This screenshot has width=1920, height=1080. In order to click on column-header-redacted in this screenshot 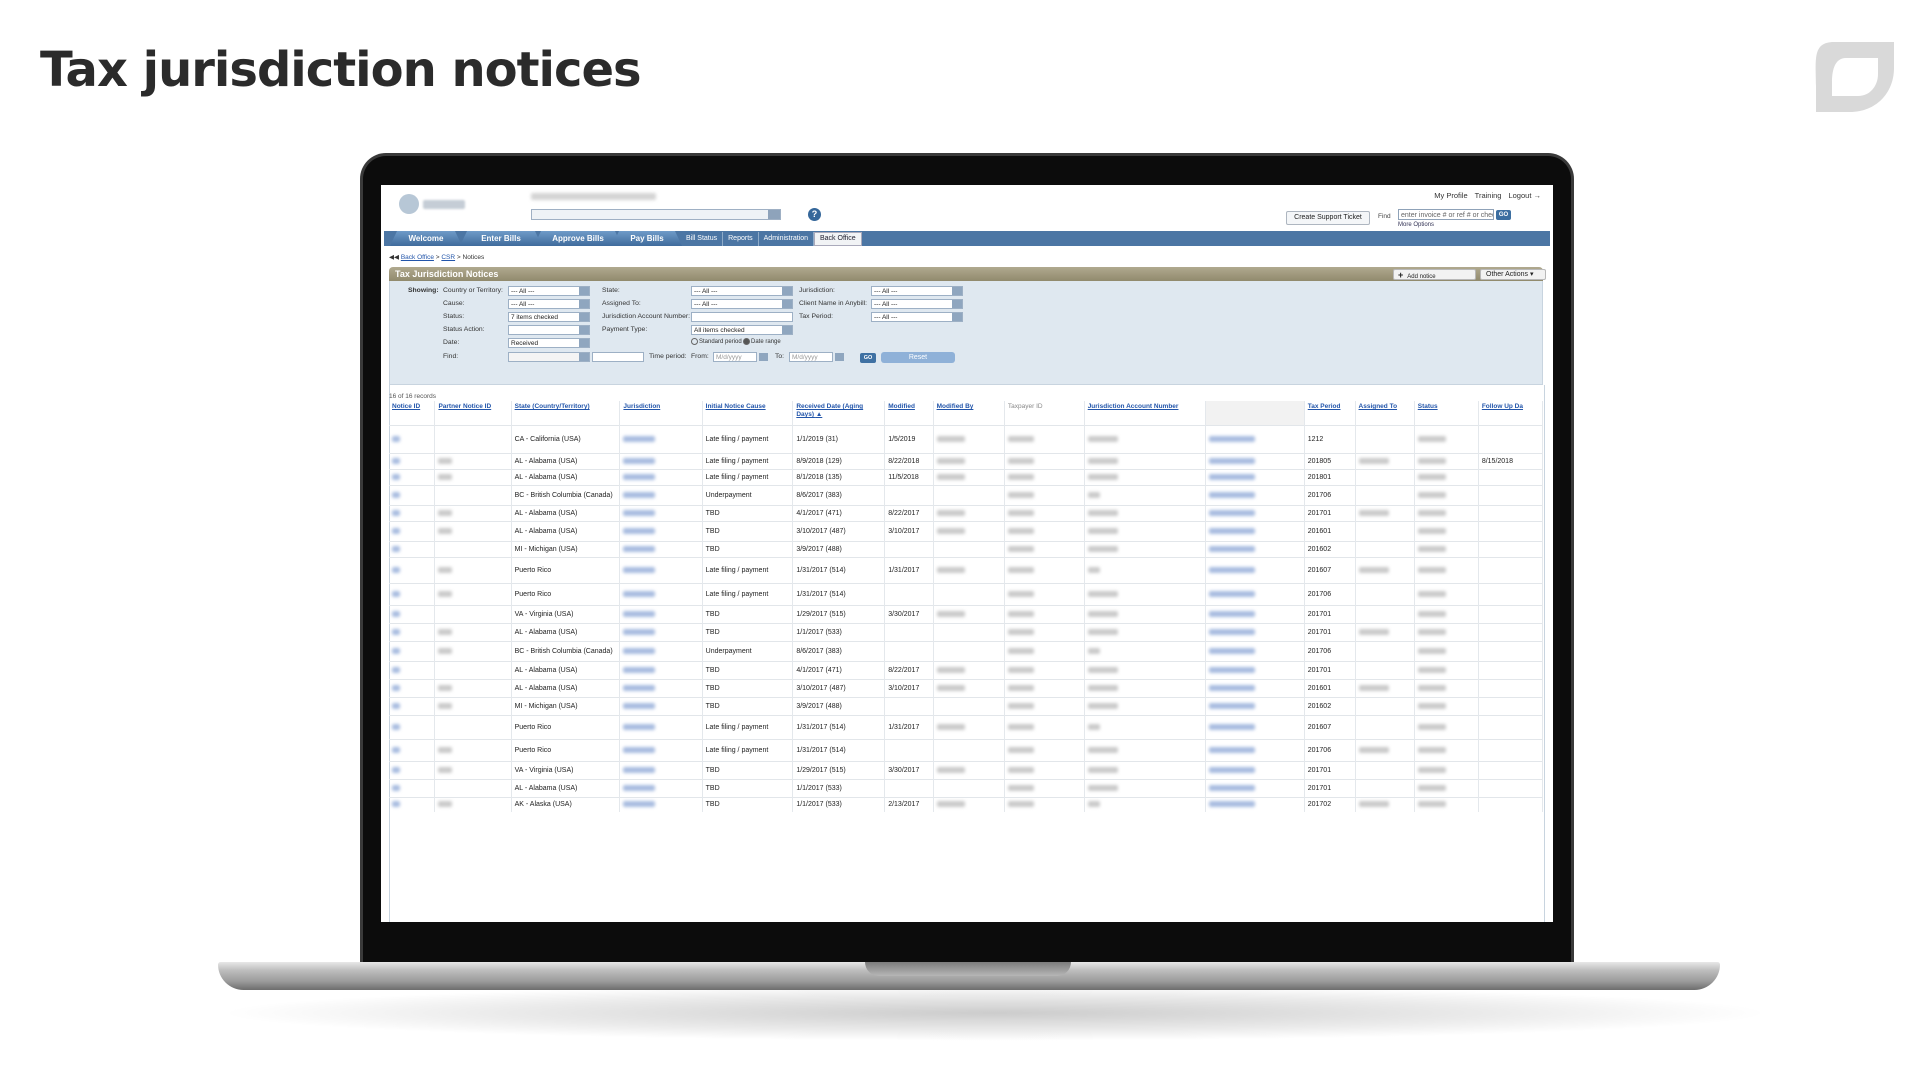, I will do `click(1255, 413)`.